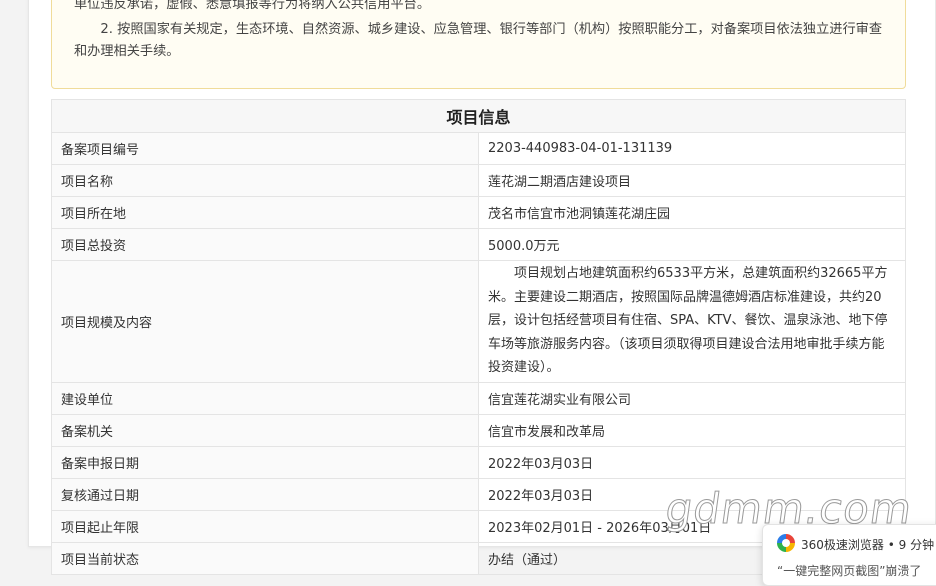 The width and height of the screenshot is (936, 586). What do you see at coordinates (692, 212) in the screenshot?
I see `row-value: 茂名市信宜市池洞镇莲花湖庄园` at bounding box center [692, 212].